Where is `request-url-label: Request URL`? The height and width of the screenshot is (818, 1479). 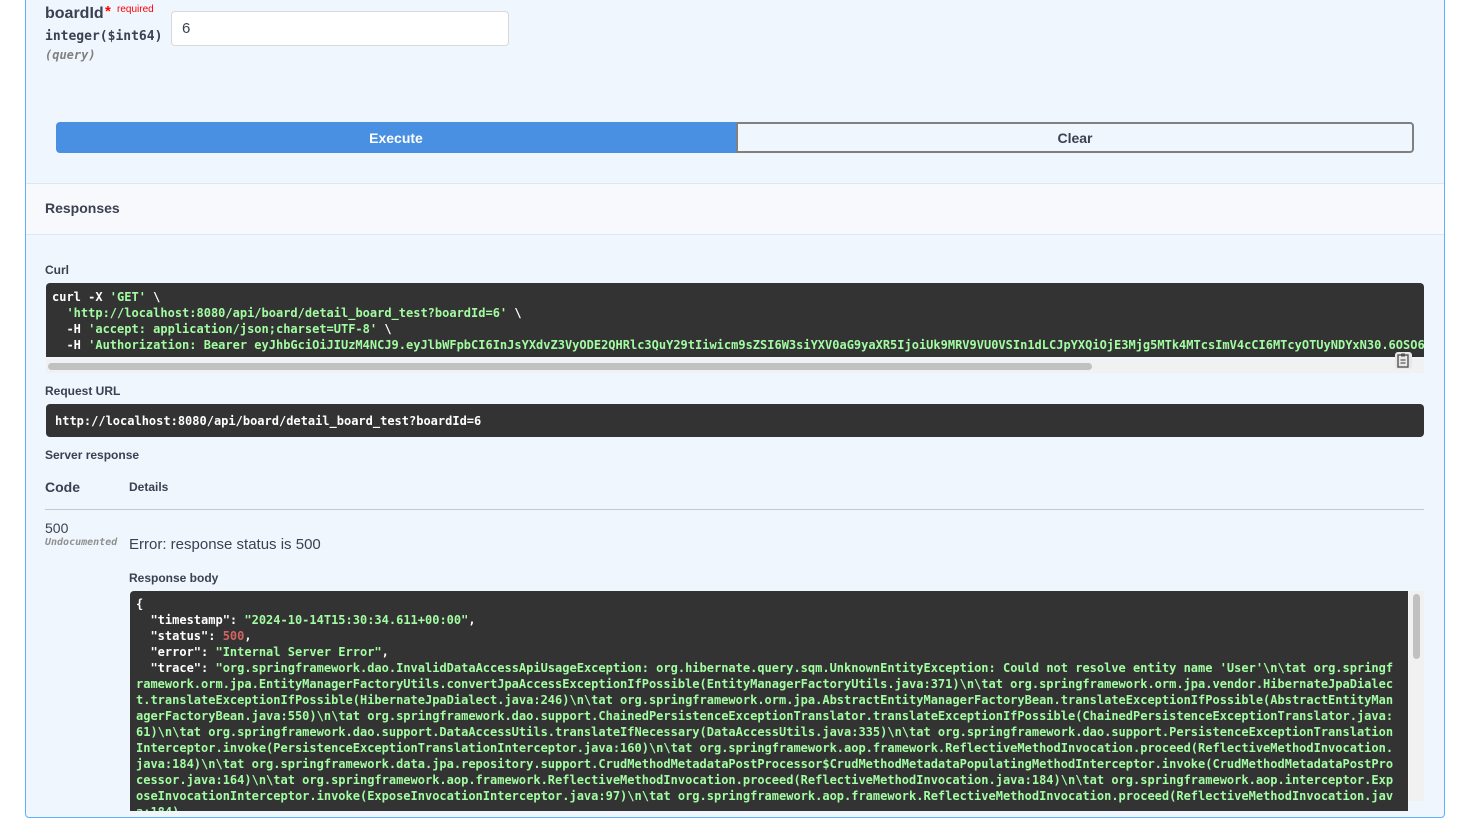 request-url-label: Request URL is located at coordinates (83, 391).